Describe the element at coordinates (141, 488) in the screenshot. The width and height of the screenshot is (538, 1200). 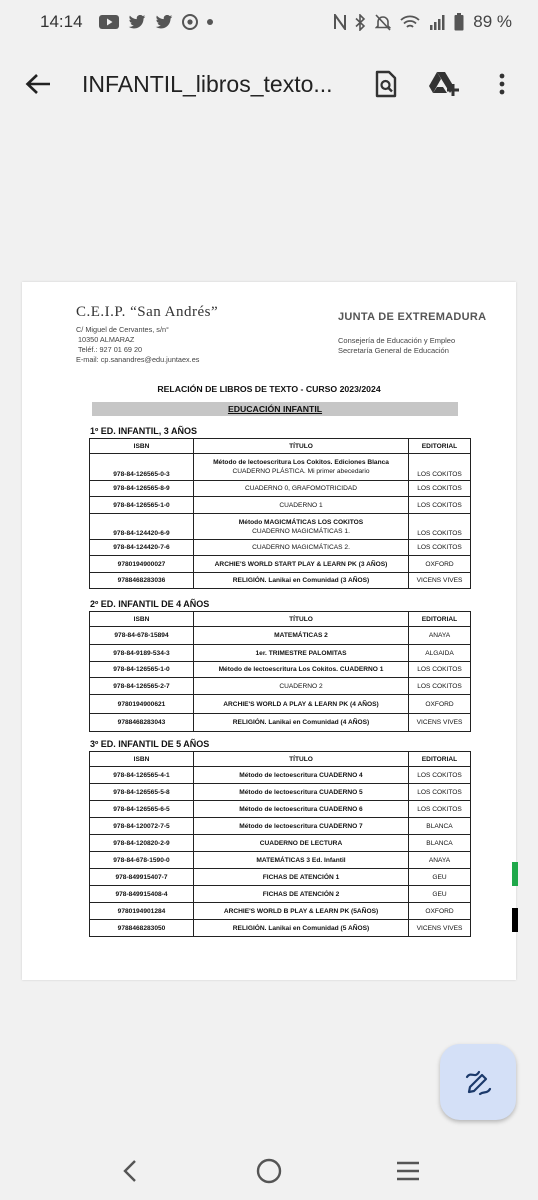
I see `isbn-cell: 978-84-126565-8-9` at that location.